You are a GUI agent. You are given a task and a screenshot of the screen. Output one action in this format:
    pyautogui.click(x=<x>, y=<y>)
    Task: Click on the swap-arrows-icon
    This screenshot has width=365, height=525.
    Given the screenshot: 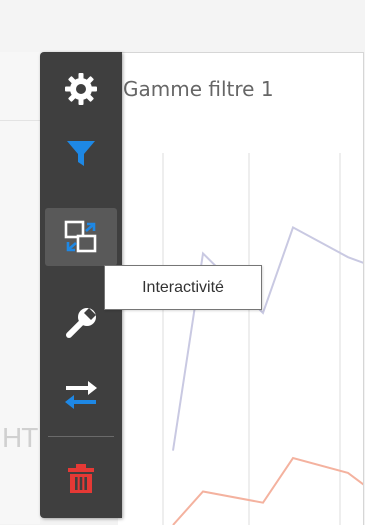 What is the action you would take?
    pyautogui.click(x=81, y=395)
    